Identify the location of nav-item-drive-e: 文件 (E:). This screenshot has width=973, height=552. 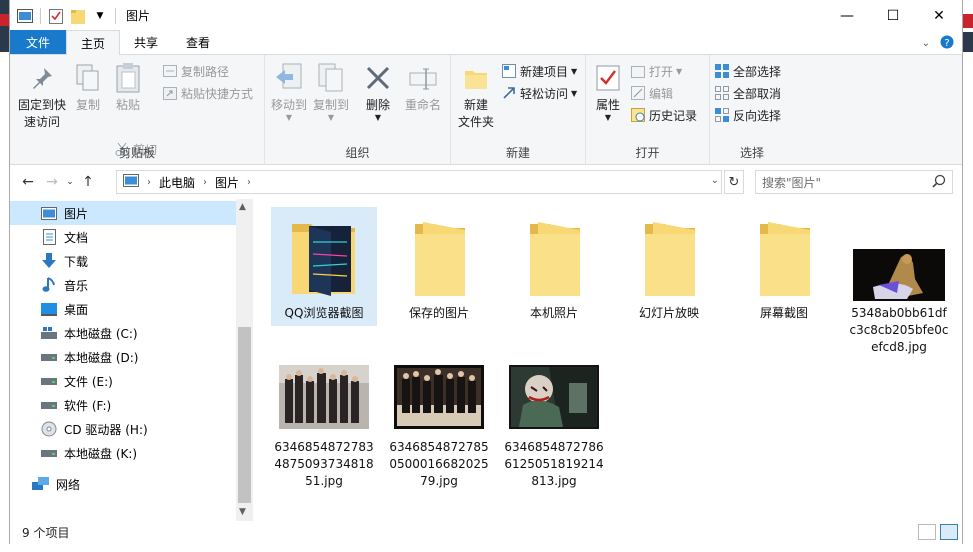
(123, 381).